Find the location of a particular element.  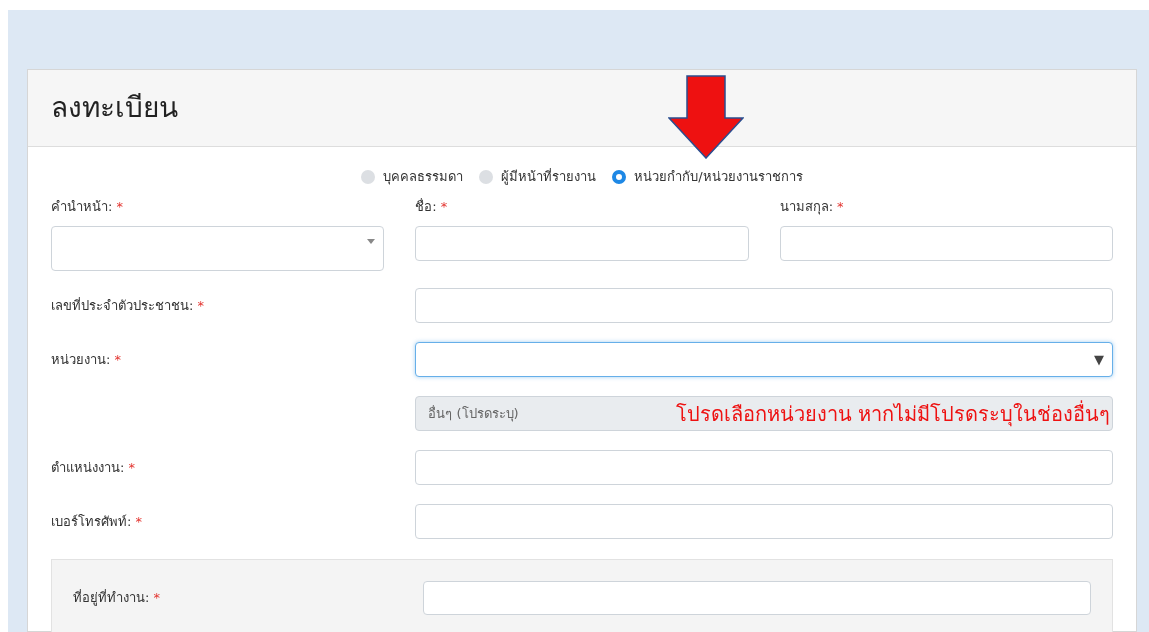

caret-icon: ▼ is located at coordinates (1099, 360).